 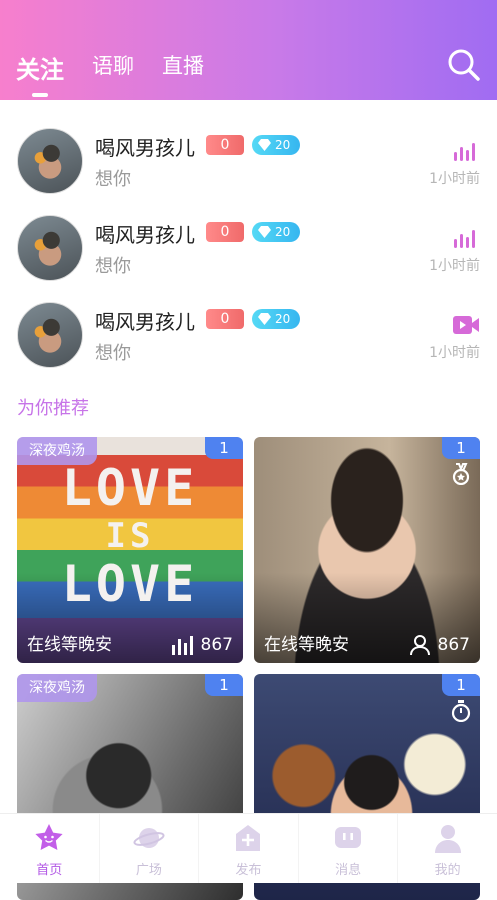 I want to click on tabbar-item-profile: 我的, so click(x=447, y=848).